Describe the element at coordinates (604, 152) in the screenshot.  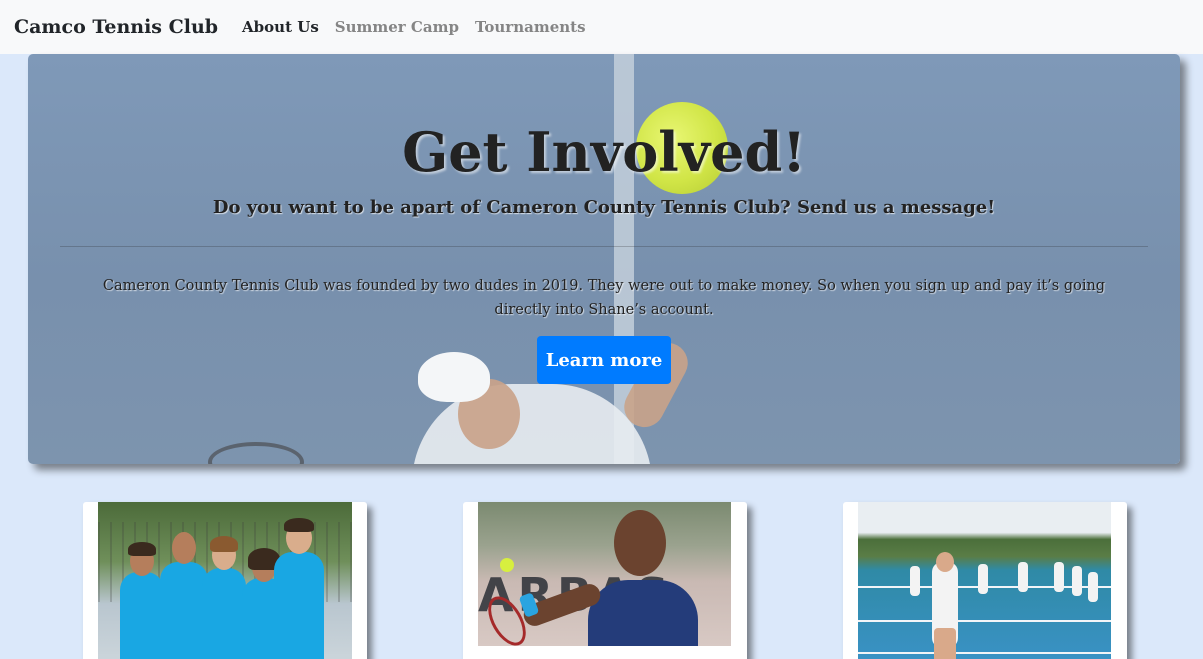
I see `hero-title: Get Involved!` at that location.